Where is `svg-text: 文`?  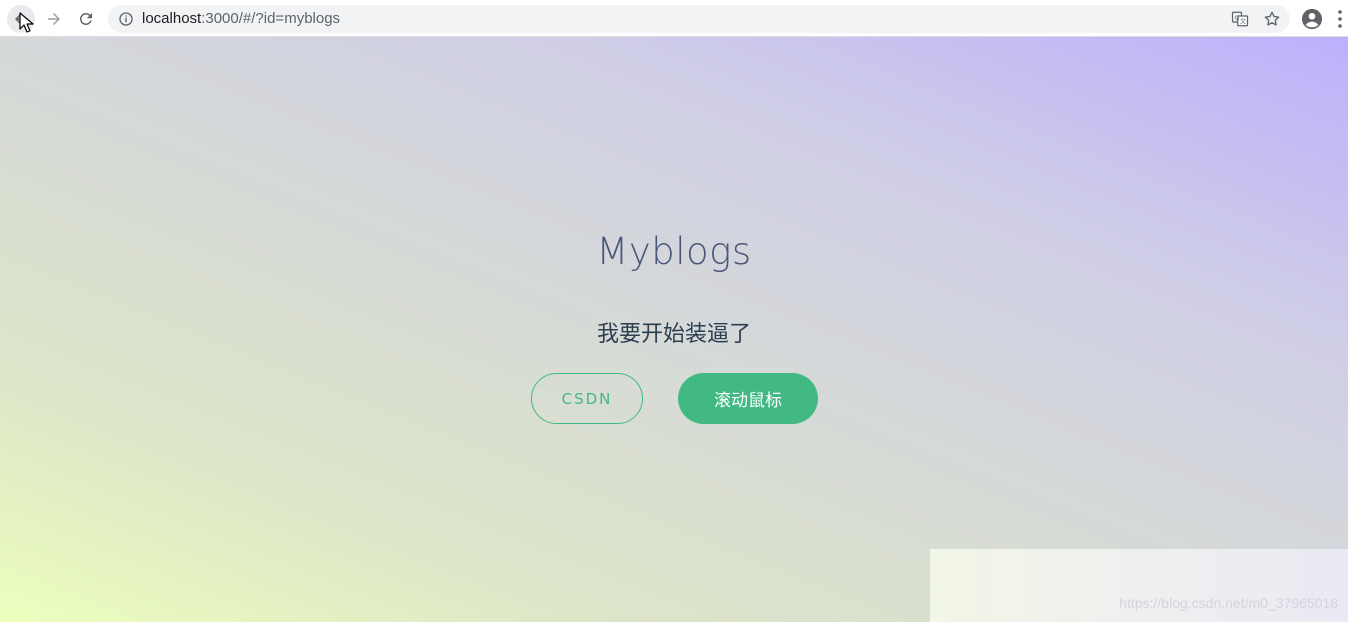 svg-text: 文 is located at coordinates (1243, 22).